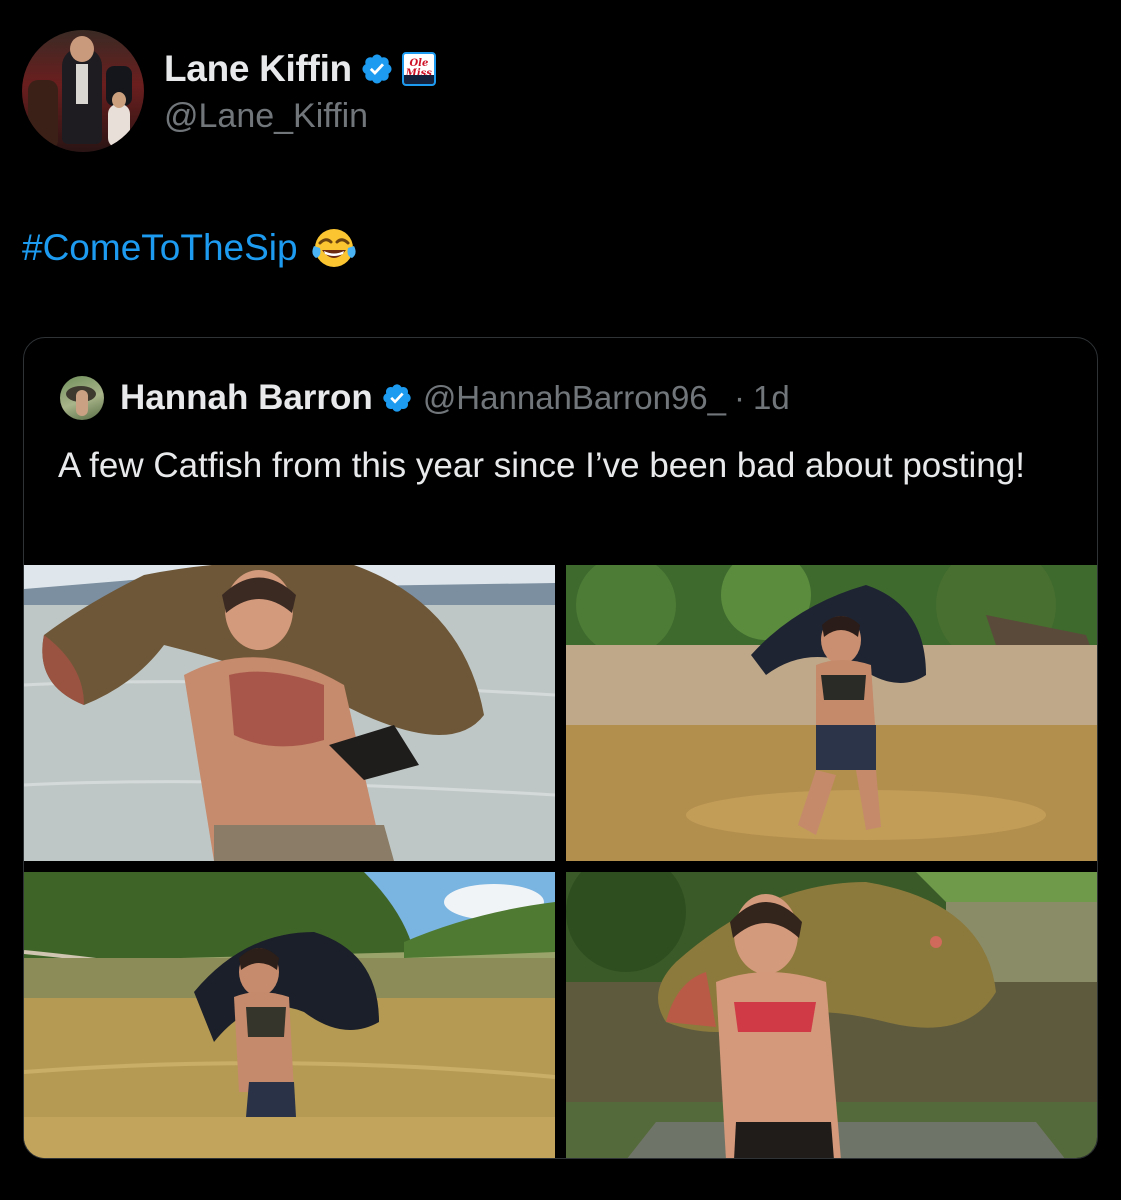 Image resolution: width=1121 pixels, height=1200 pixels. I want to click on tweet-text: #ComeToTheSip, so click(190, 248).